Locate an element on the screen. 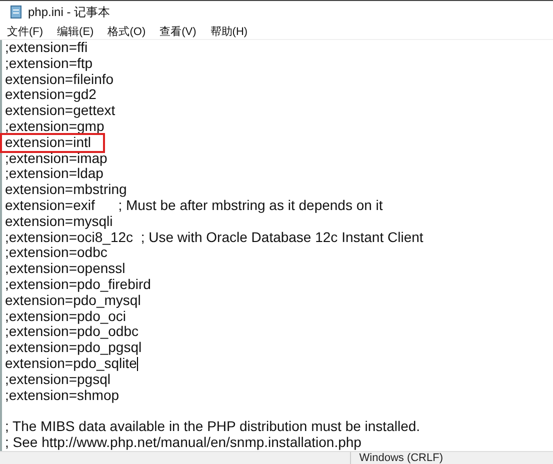  menu-item: 帮助(H) is located at coordinates (229, 31).